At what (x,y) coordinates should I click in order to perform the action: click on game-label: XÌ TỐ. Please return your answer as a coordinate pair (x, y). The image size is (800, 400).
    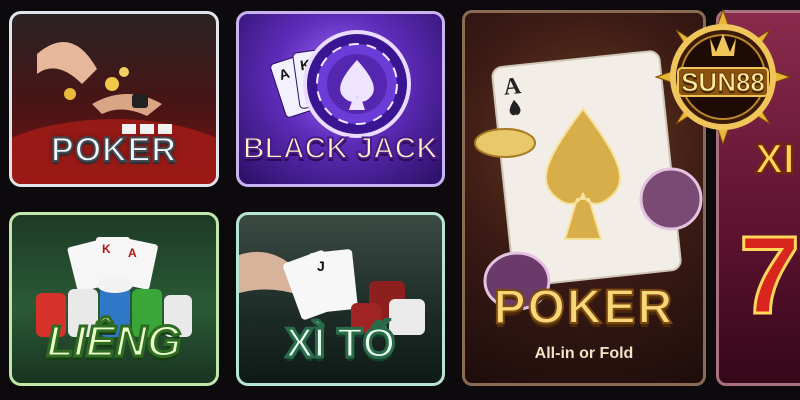
    Looking at the image, I should click on (340, 343).